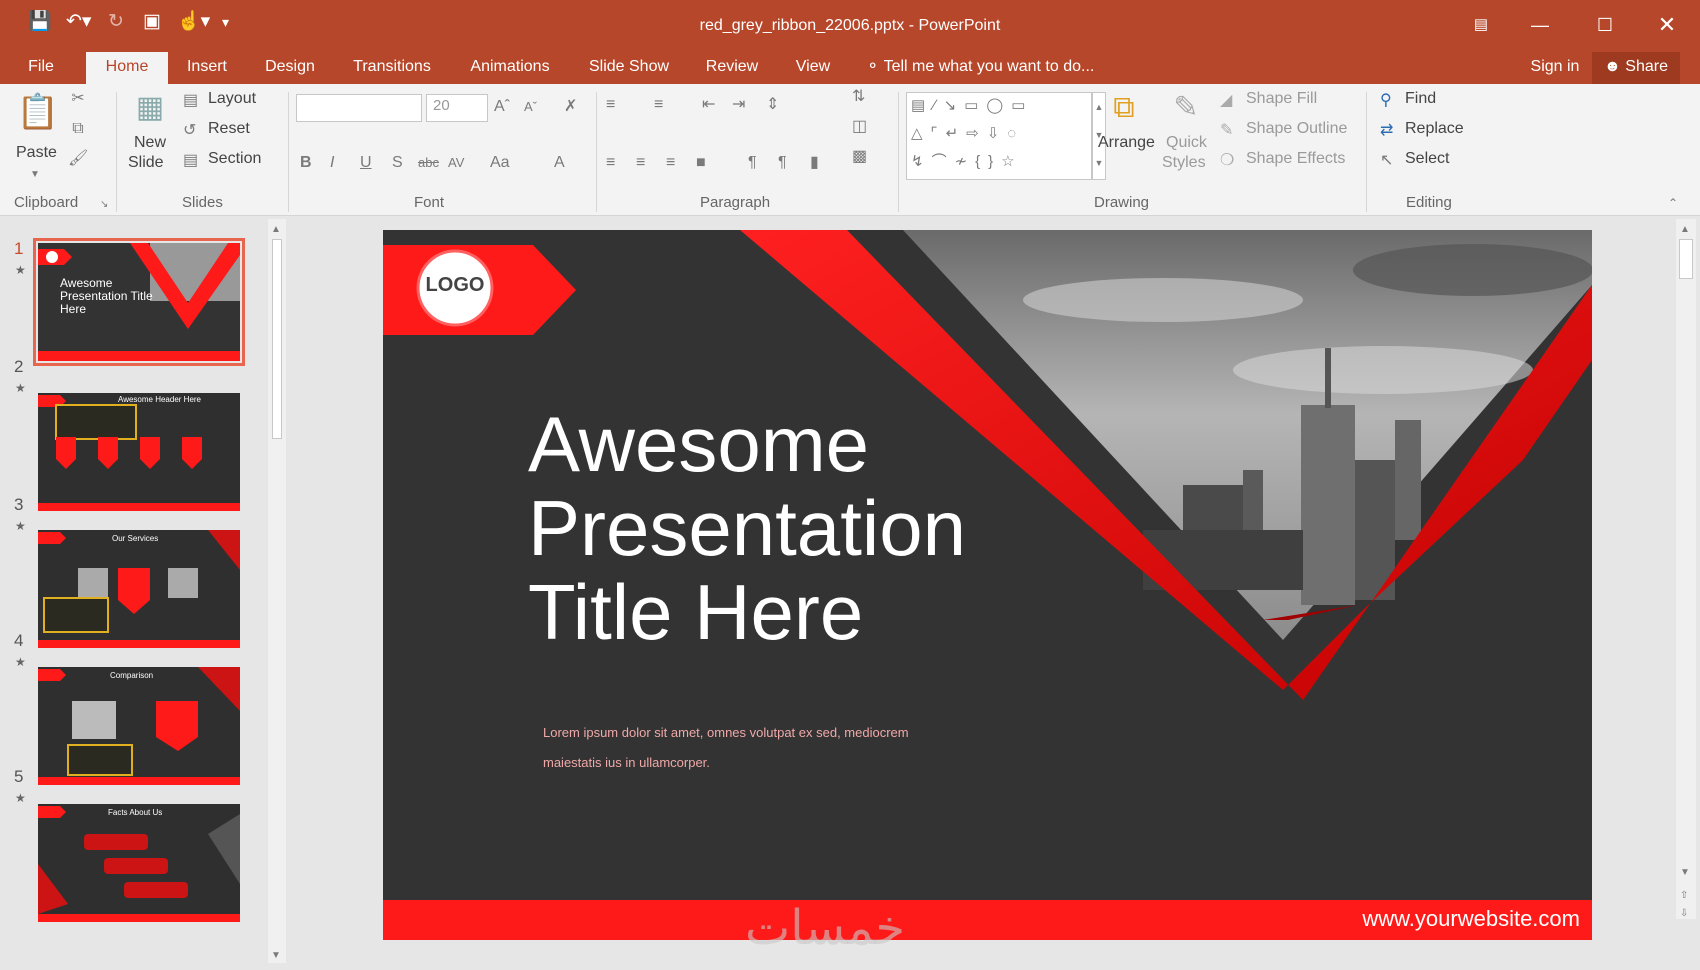  I want to click on justify-icon: ■, so click(701, 163).